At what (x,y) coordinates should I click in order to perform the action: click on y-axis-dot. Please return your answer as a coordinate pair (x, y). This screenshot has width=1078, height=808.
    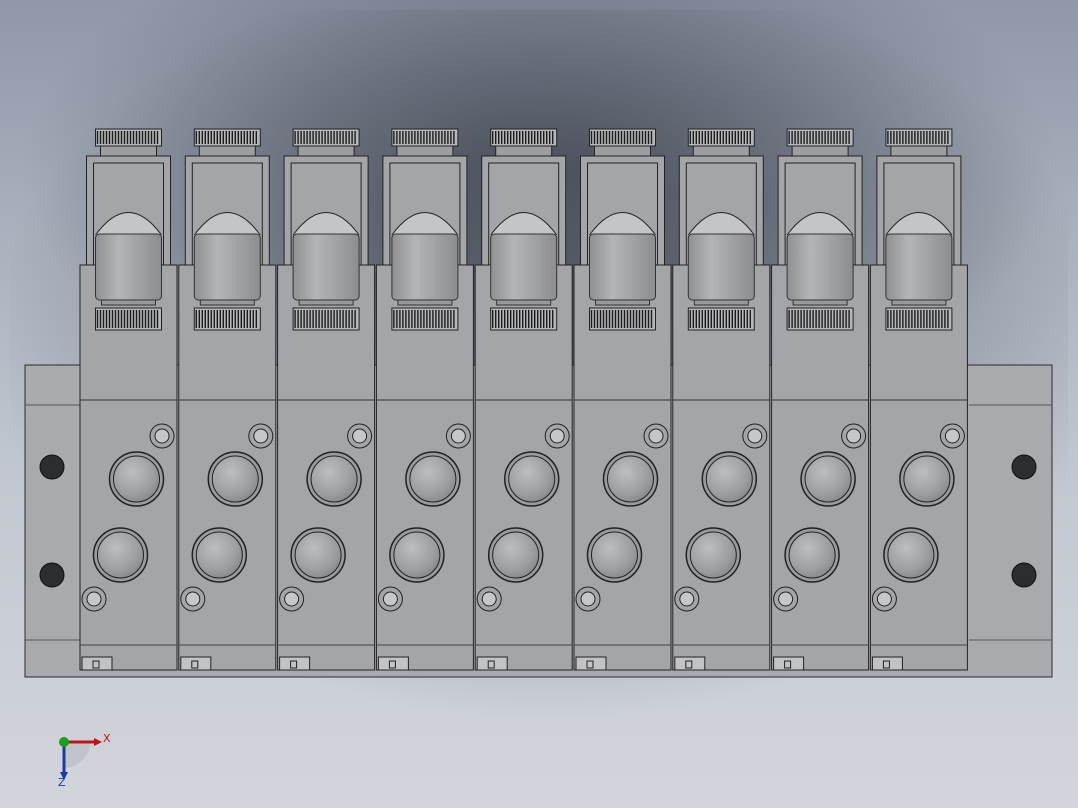
    Looking at the image, I should click on (64, 742).